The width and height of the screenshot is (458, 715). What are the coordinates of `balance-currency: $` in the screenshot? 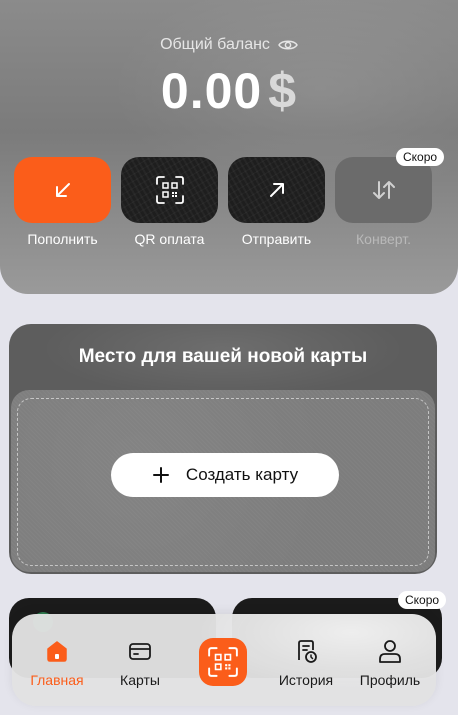 It's located at (283, 91).